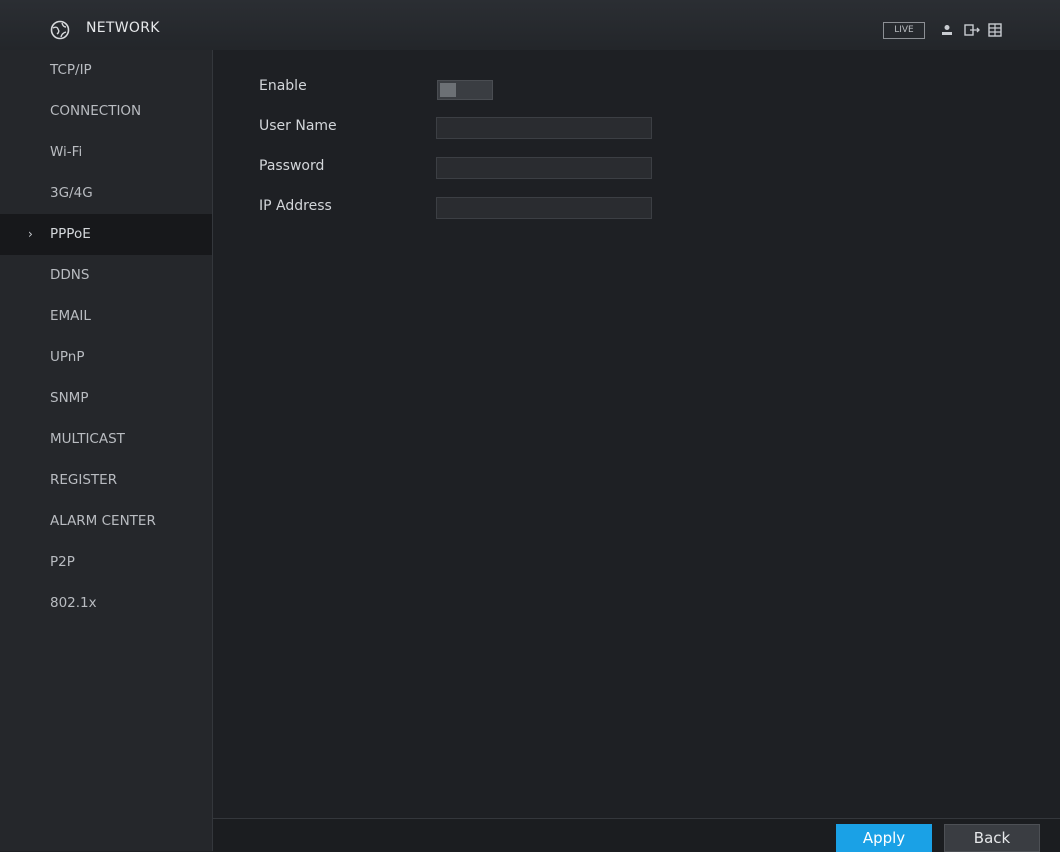 This screenshot has width=1060, height=852. Describe the element at coordinates (106, 275) in the screenshot. I see `sidebar-item-ddns: DDNS` at that location.